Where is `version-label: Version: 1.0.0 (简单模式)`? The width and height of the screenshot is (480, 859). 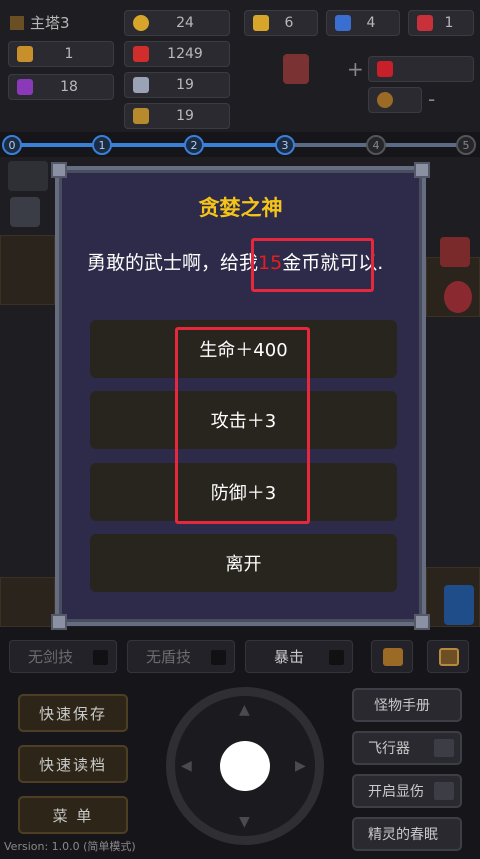
version-label: Version: 1.0.0 (简单模式) is located at coordinates (70, 846).